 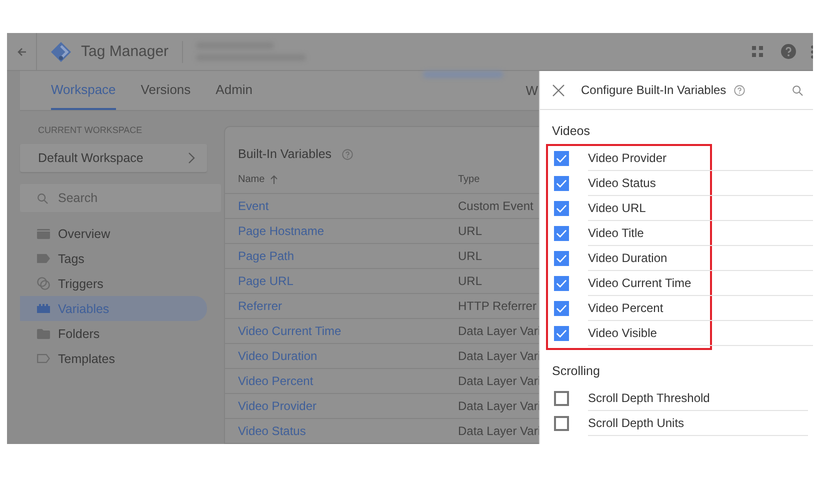 What do you see at coordinates (341, 281) in the screenshot?
I see `variable-link: Page URL` at bounding box center [341, 281].